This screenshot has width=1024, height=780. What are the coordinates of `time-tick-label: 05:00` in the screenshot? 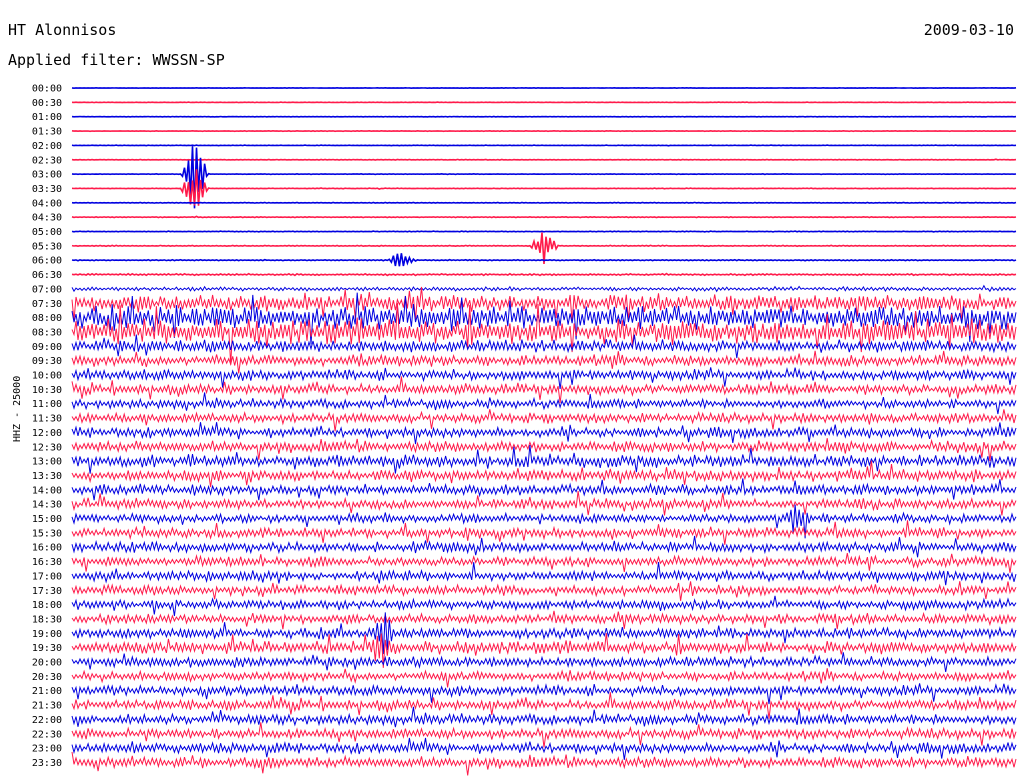 It's located at (47, 232).